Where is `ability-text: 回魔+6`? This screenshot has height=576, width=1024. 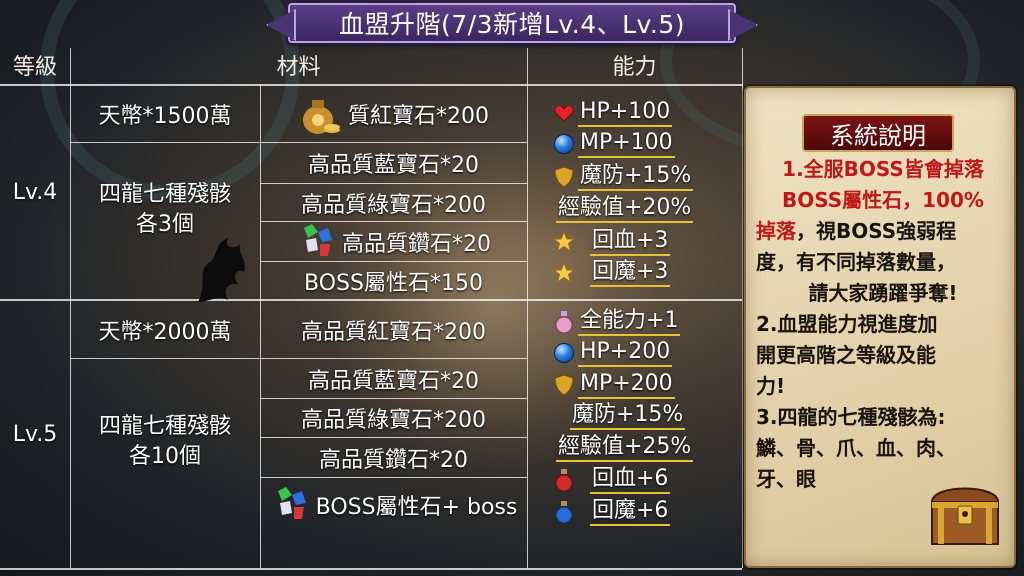
ability-text: 回魔+6 is located at coordinates (630, 512).